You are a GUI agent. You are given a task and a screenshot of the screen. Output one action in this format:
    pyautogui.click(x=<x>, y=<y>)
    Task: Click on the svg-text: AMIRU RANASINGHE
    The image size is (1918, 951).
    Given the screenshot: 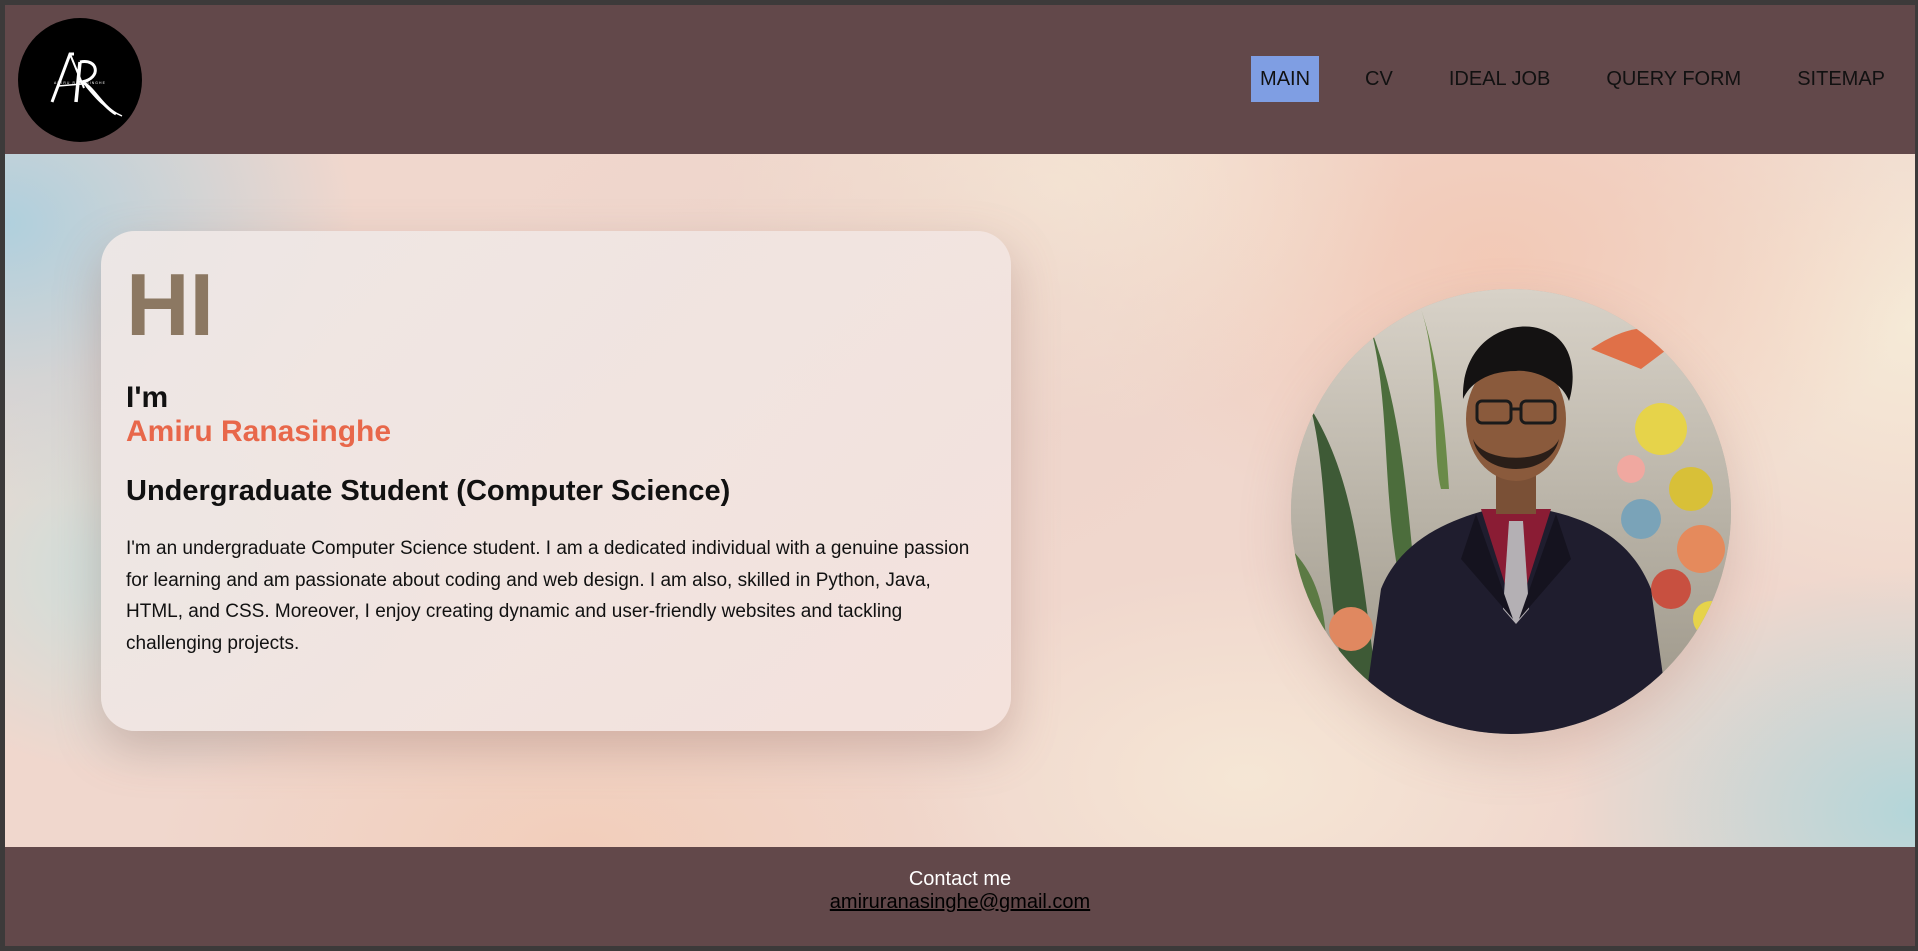 What is the action you would take?
    pyautogui.click(x=80, y=83)
    